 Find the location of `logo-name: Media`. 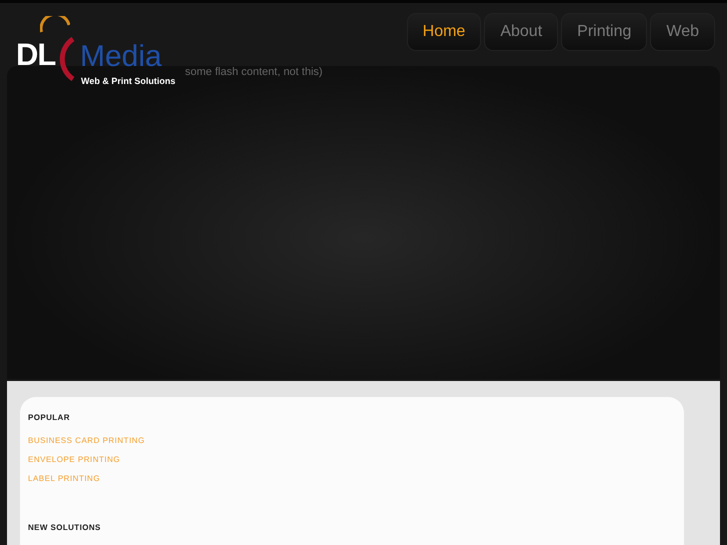

logo-name: Media is located at coordinates (121, 57).